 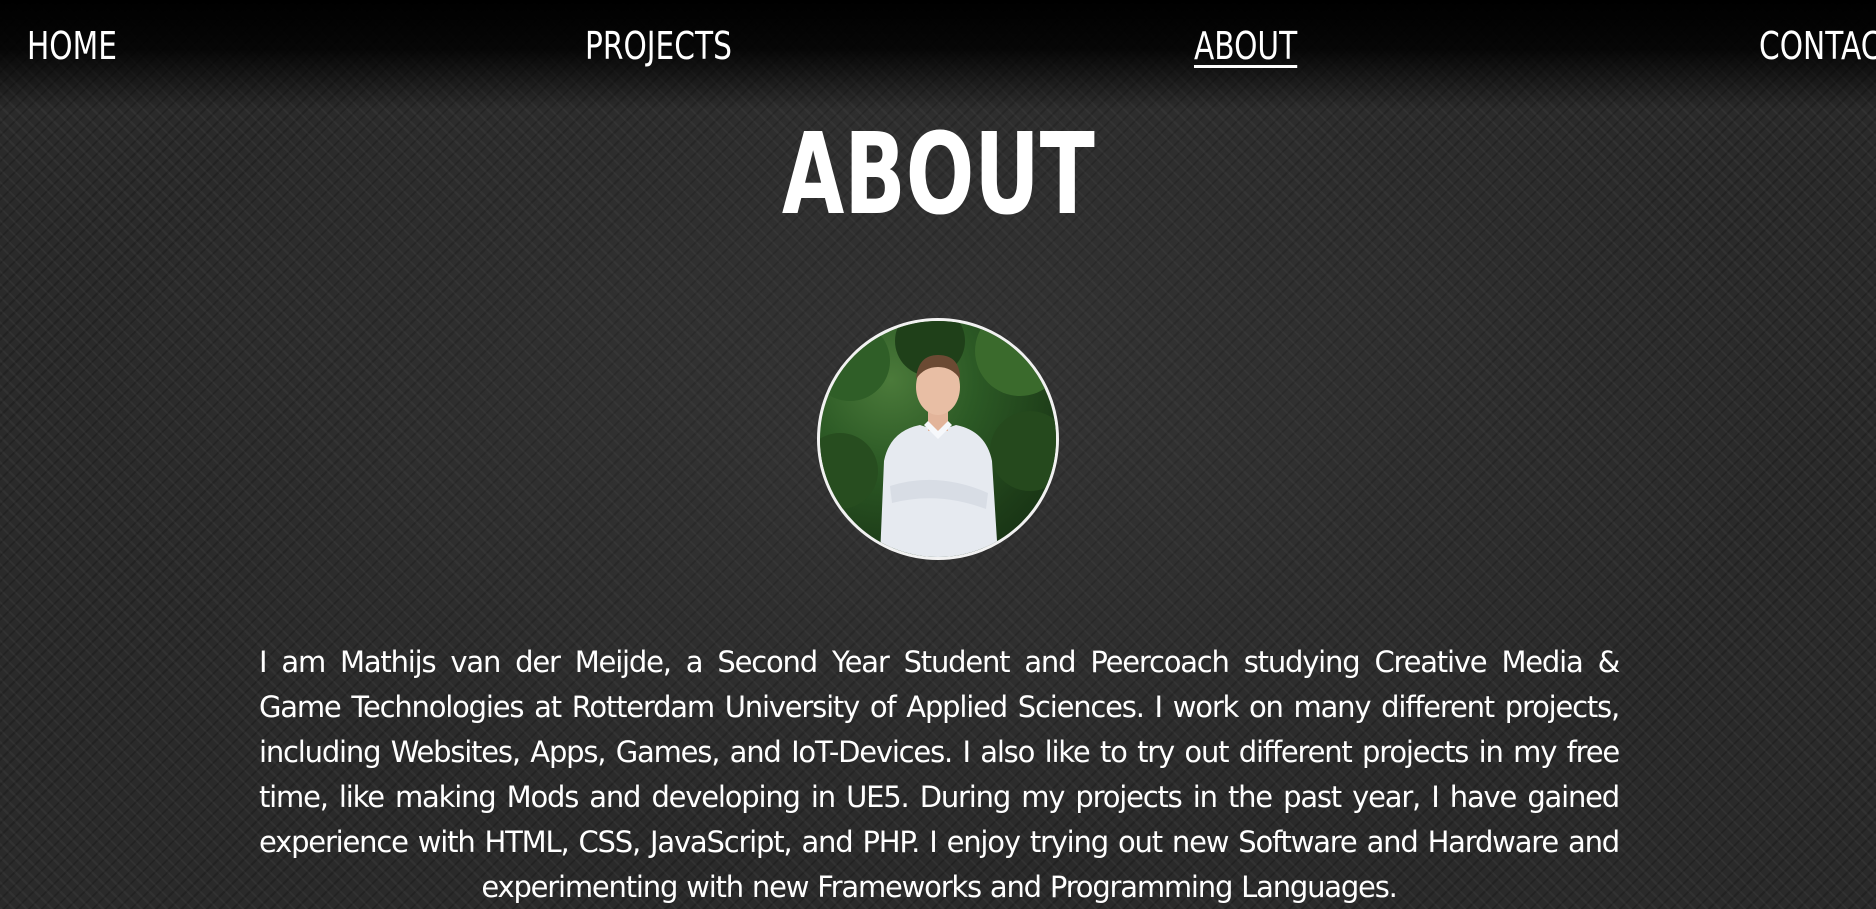 I want to click on profile-photo, so click(x=938, y=439).